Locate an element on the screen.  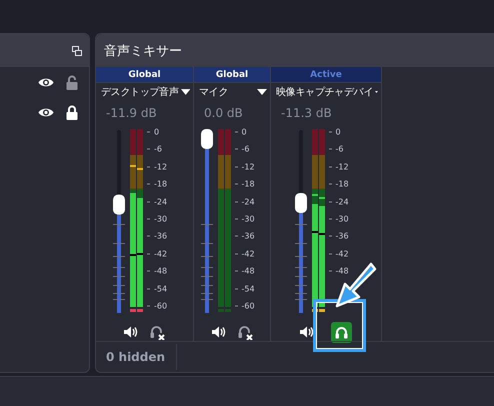
unlocked-icon is located at coordinates (72, 82).